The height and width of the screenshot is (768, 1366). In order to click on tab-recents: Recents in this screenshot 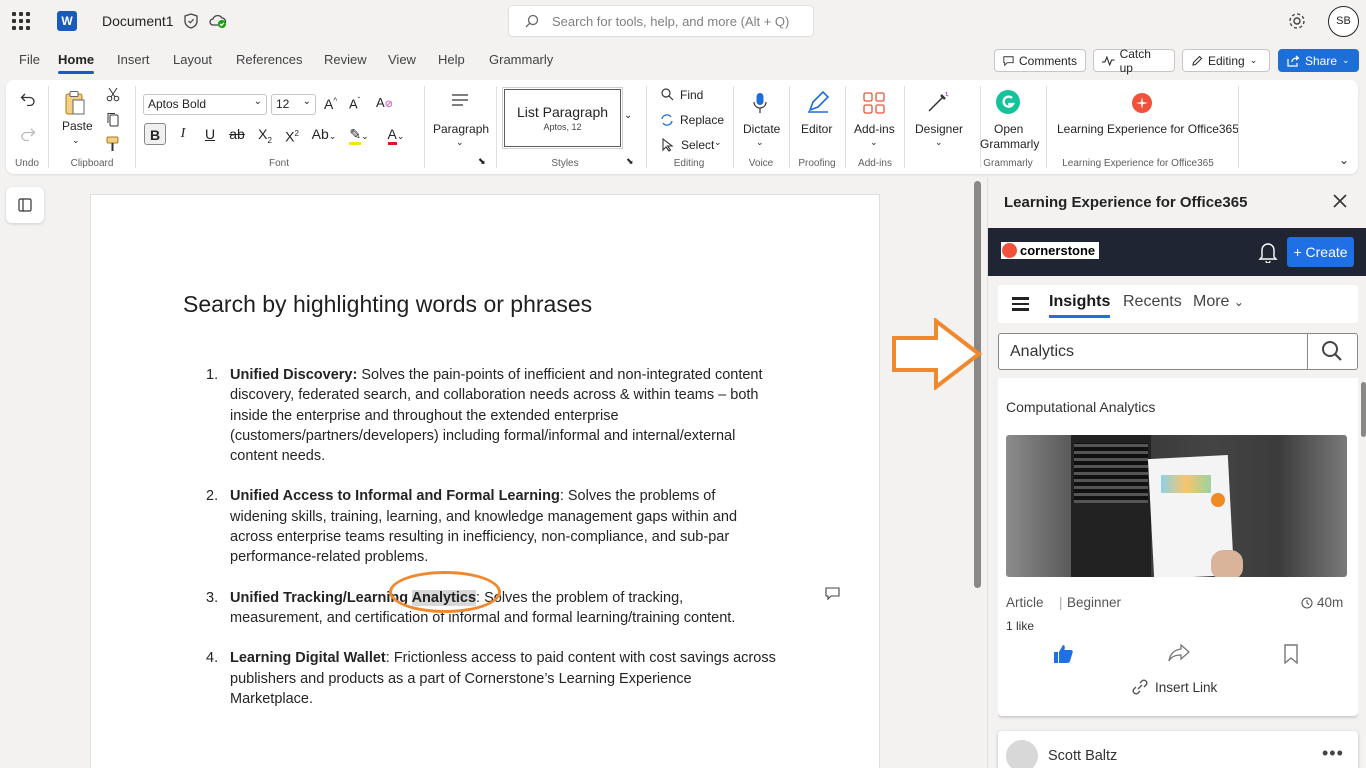, I will do `click(1152, 302)`.